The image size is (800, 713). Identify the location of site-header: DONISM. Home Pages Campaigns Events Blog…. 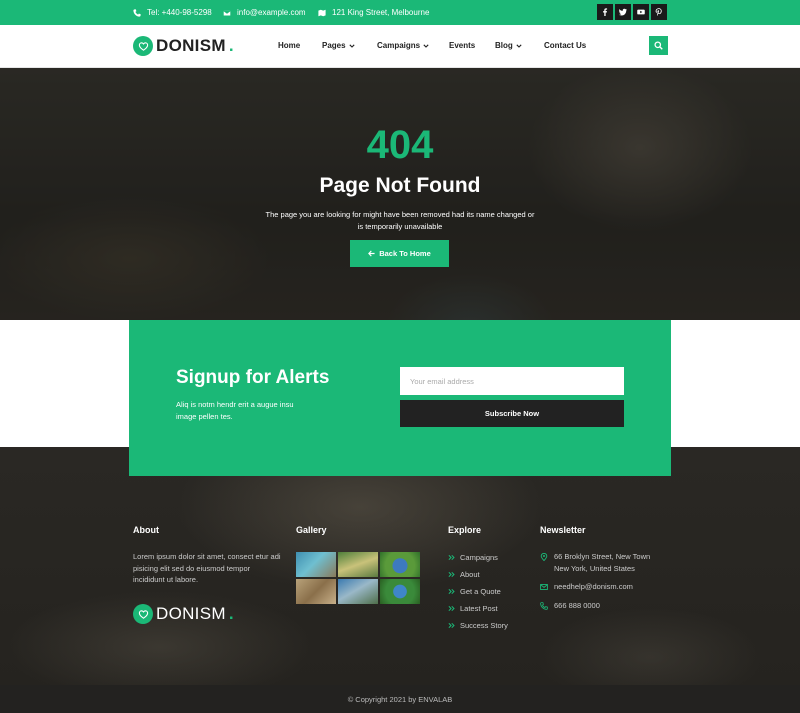
(400, 46).